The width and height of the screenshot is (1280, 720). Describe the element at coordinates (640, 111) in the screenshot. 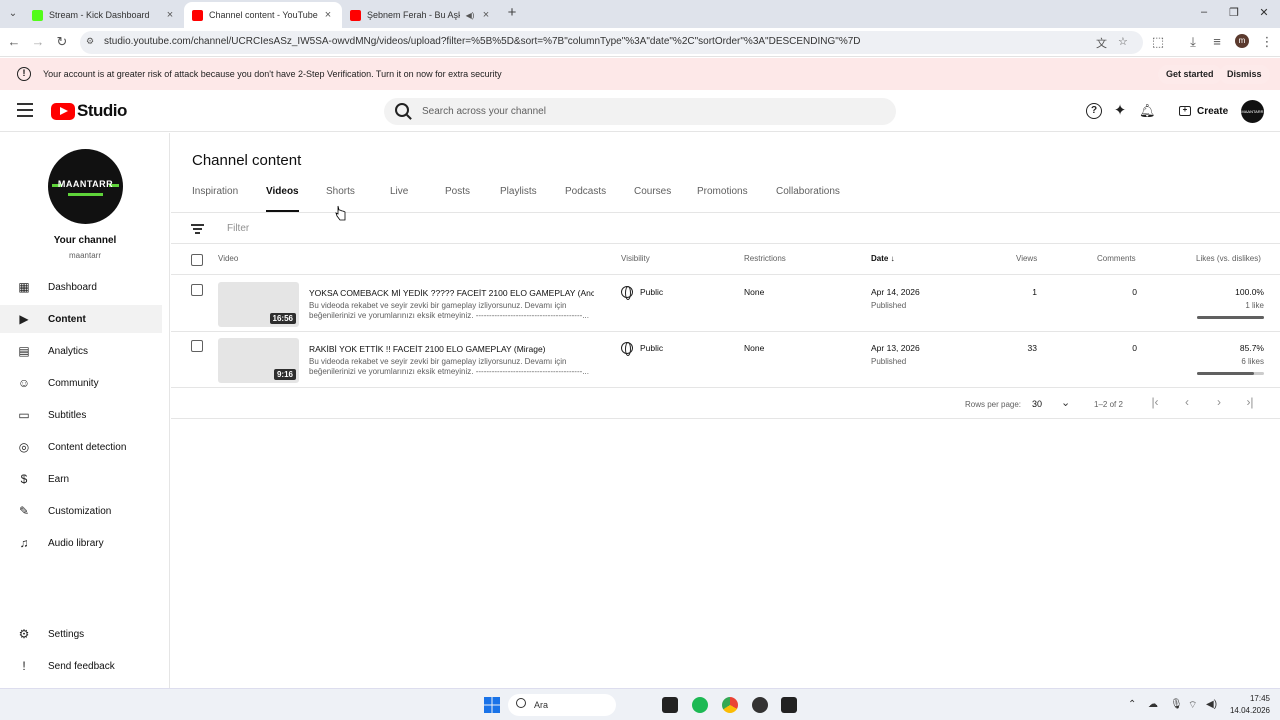

I see `channel-search-input: Search across your channel` at that location.